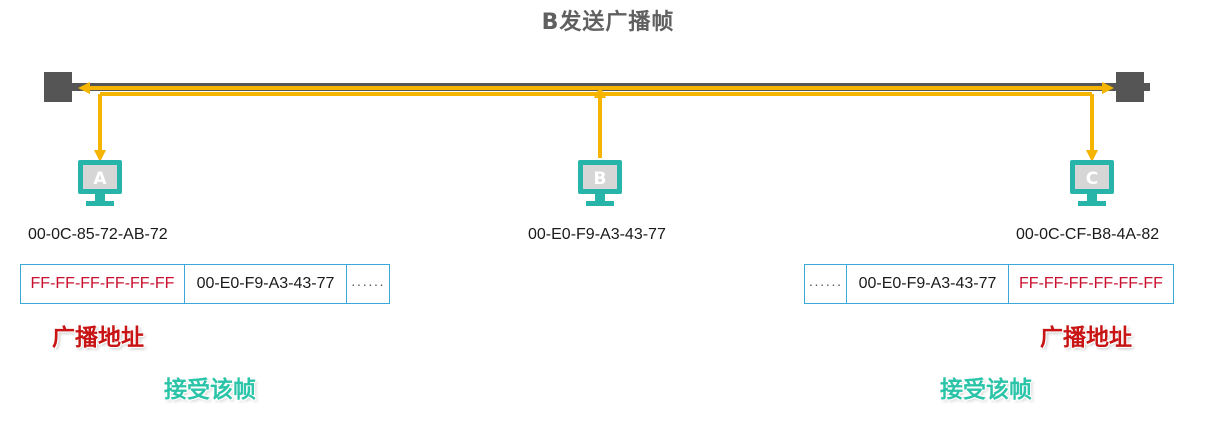 This screenshot has height=428, width=1216. Describe the element at coordinates (1086, 338) in the screenshot. I see `broadcast-address-label-right: 广播地址` at that location.